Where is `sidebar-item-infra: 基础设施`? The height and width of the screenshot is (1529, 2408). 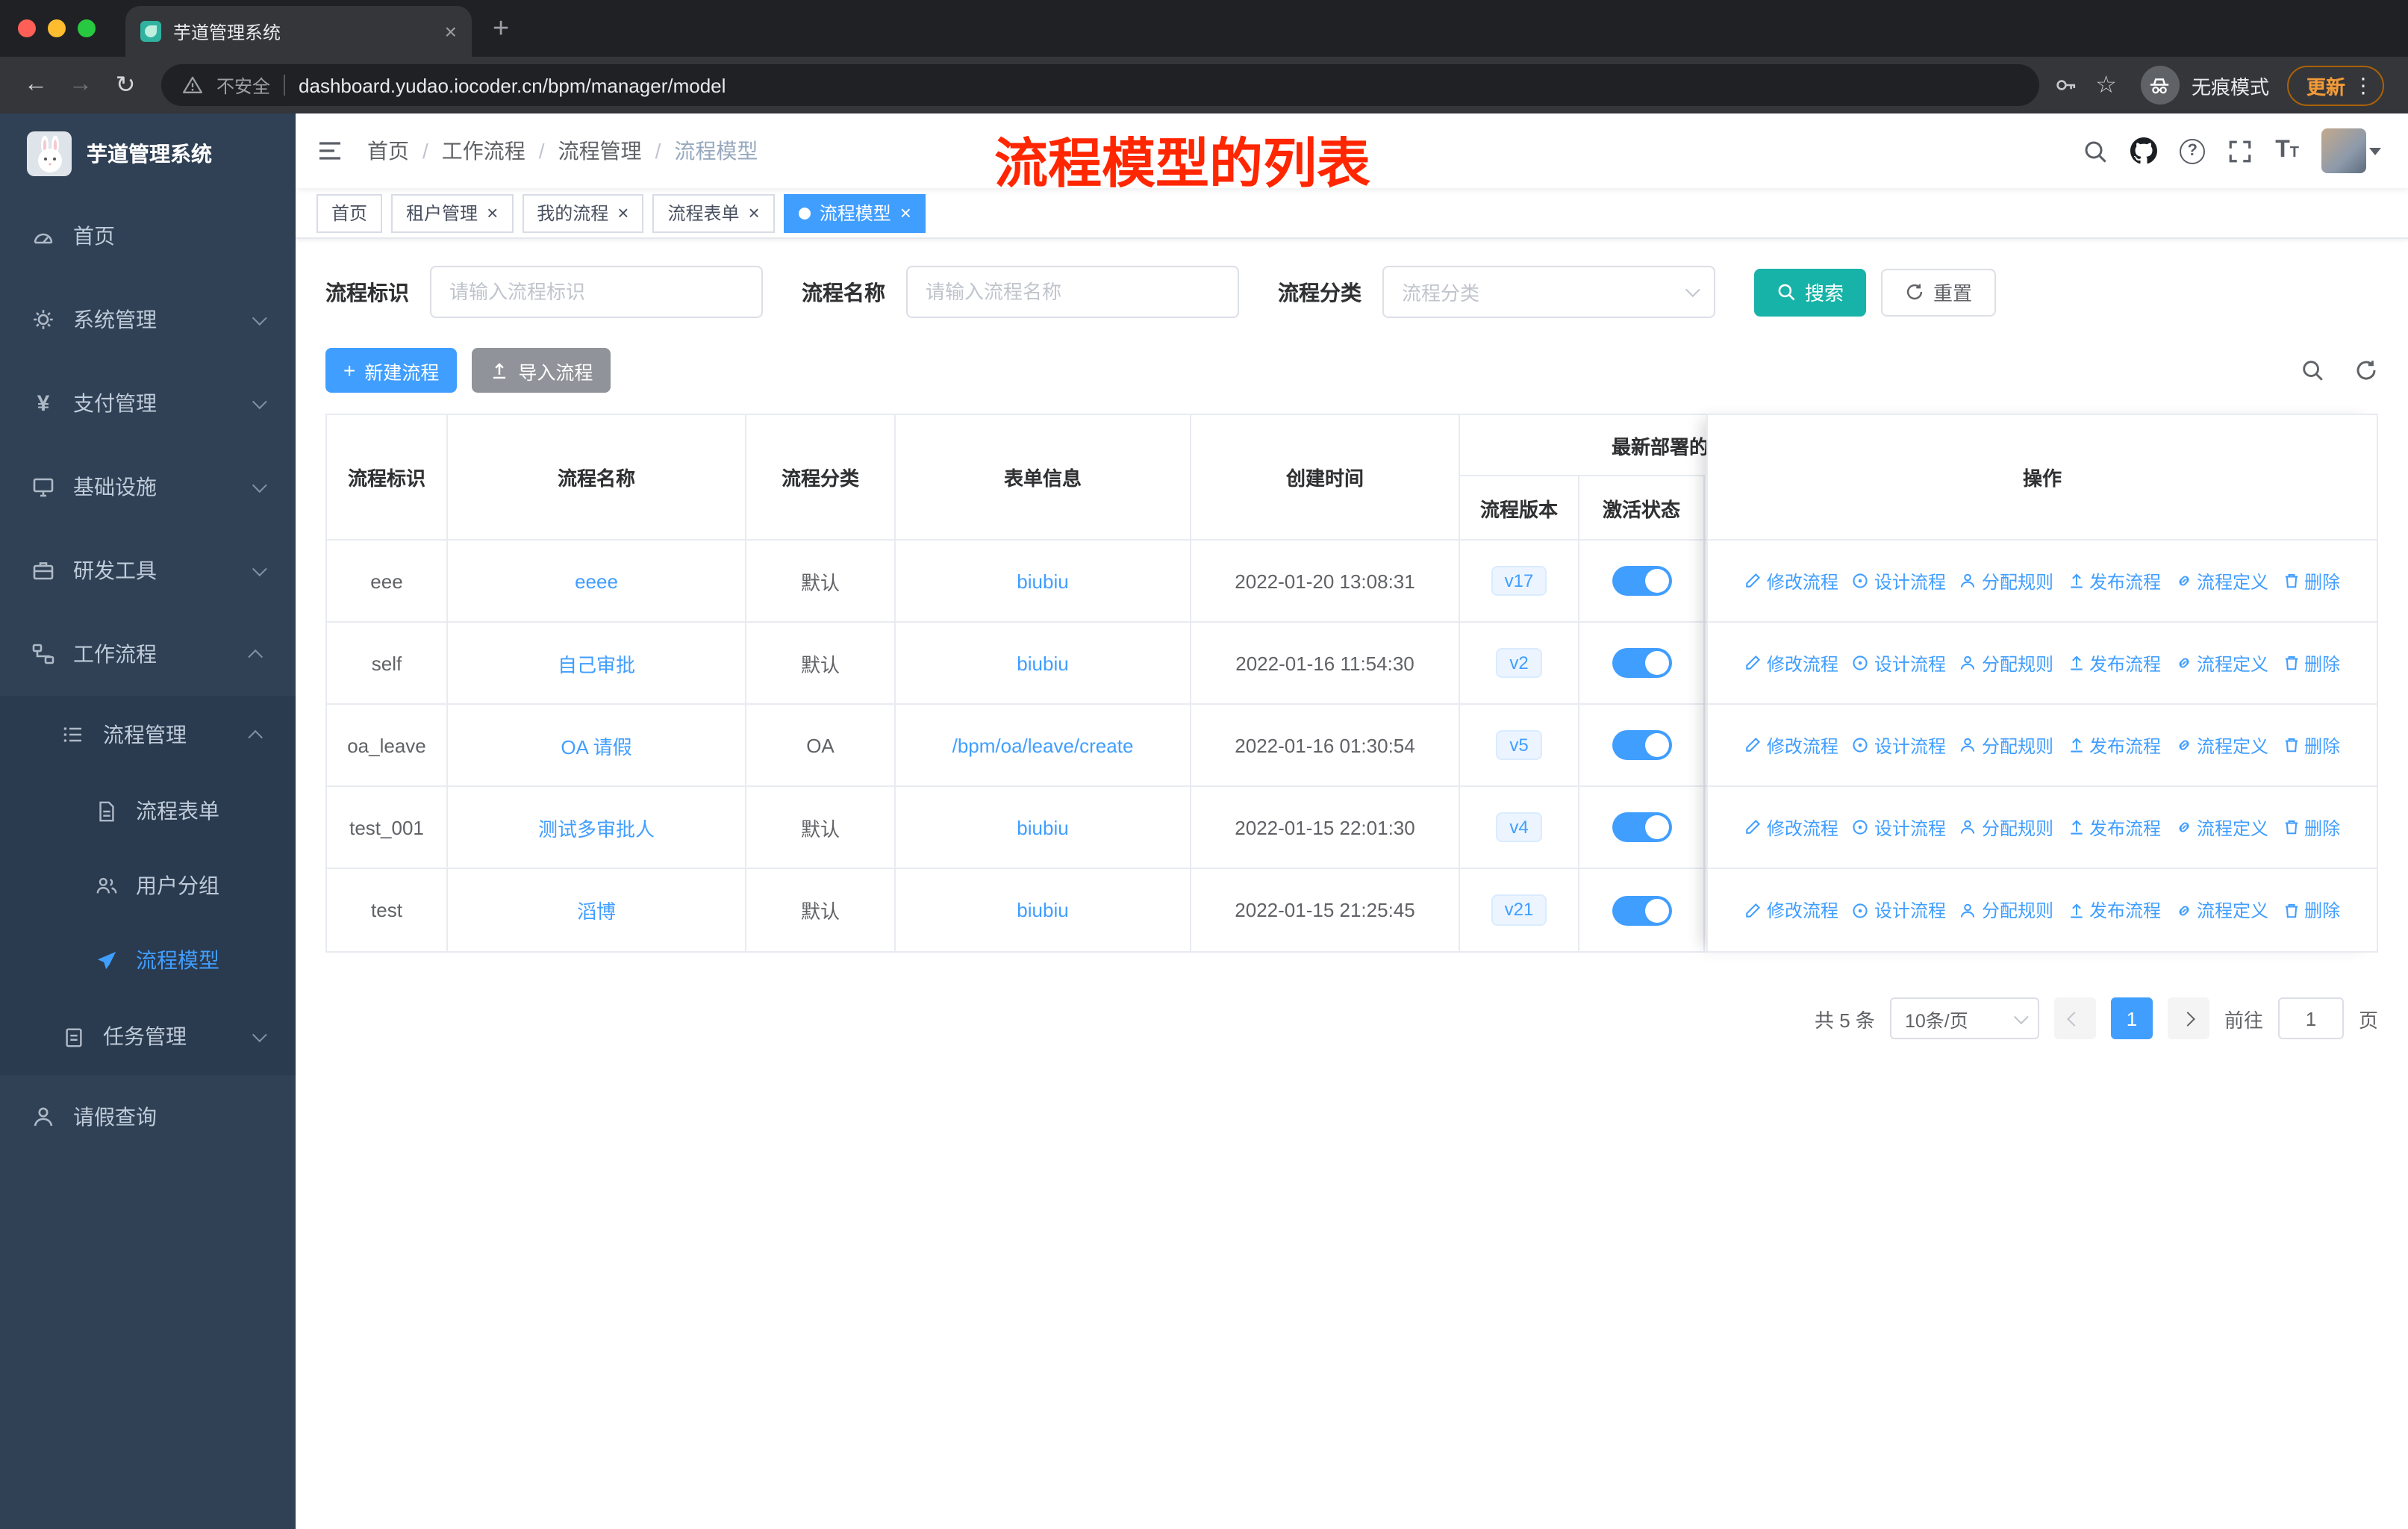 sidebar-item-infra: 基础设施 is located at coordinates (148, 487).